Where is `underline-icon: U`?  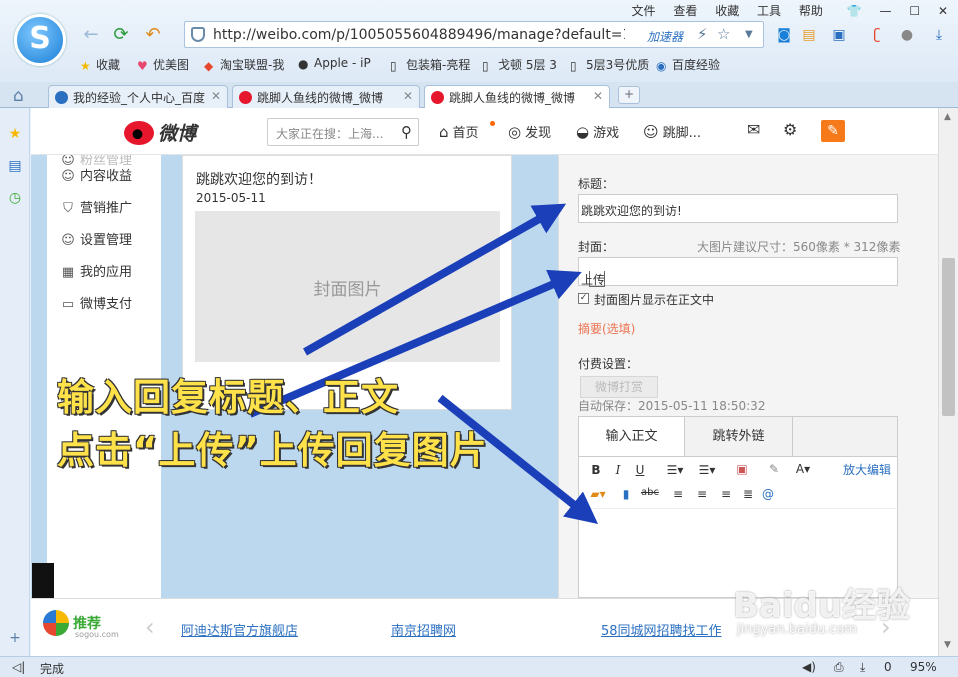 underline-icon: U is located at coordinates (640, 470).